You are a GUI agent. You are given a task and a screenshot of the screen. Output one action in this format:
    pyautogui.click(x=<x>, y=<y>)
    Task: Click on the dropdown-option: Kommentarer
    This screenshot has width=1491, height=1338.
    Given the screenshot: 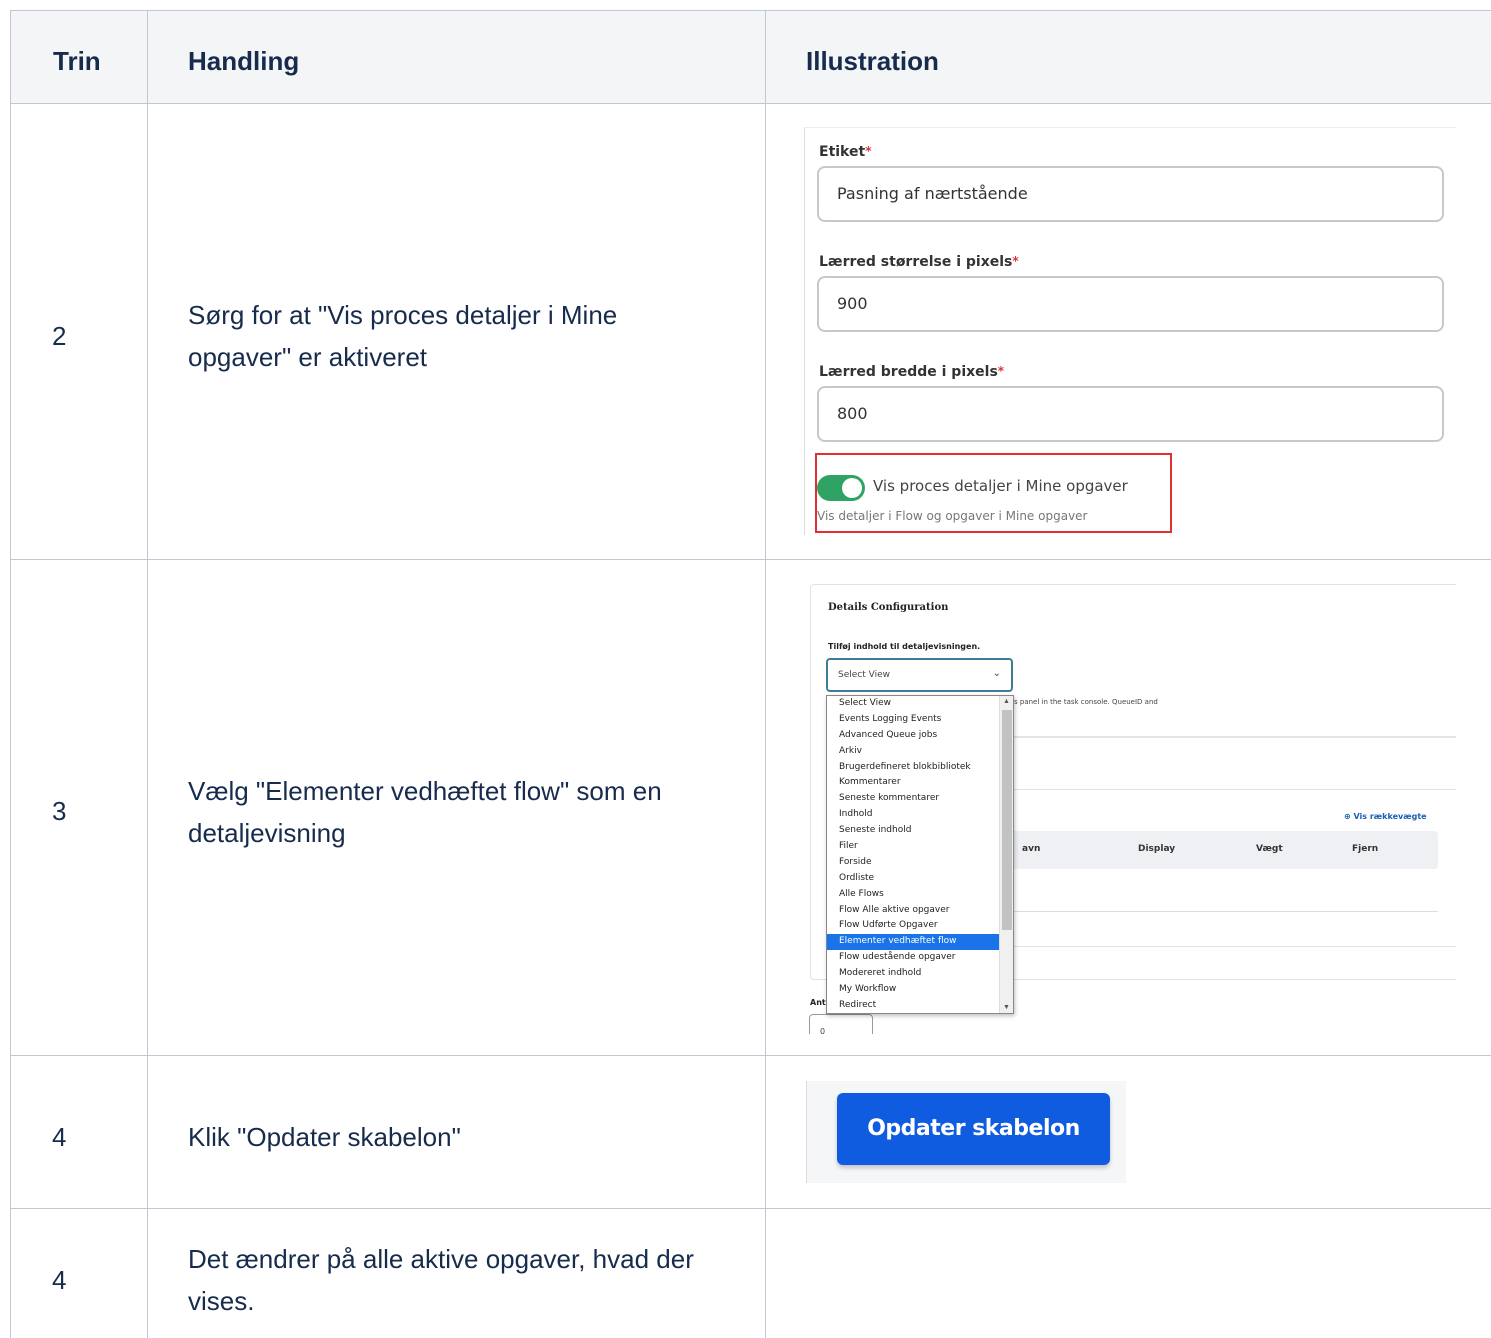 What is the action you would take?
    pyautogui.click(x=913, y=783)
    